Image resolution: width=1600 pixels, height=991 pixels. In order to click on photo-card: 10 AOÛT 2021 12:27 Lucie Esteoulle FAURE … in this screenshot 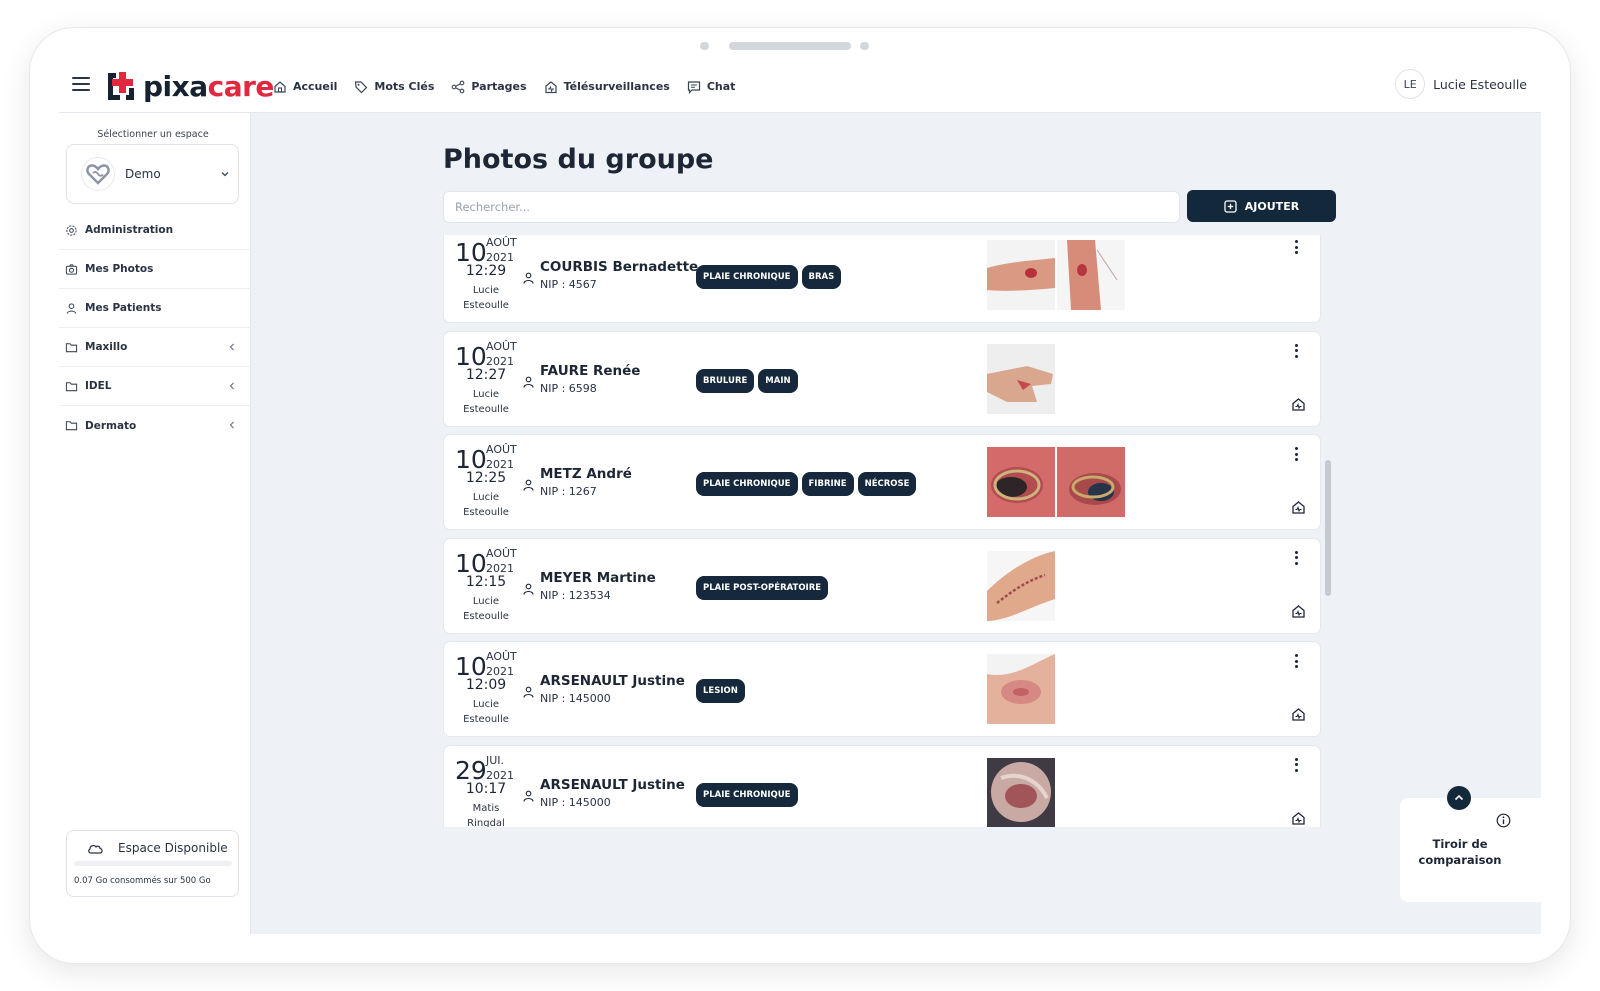, I will do `click(882, 378)`.